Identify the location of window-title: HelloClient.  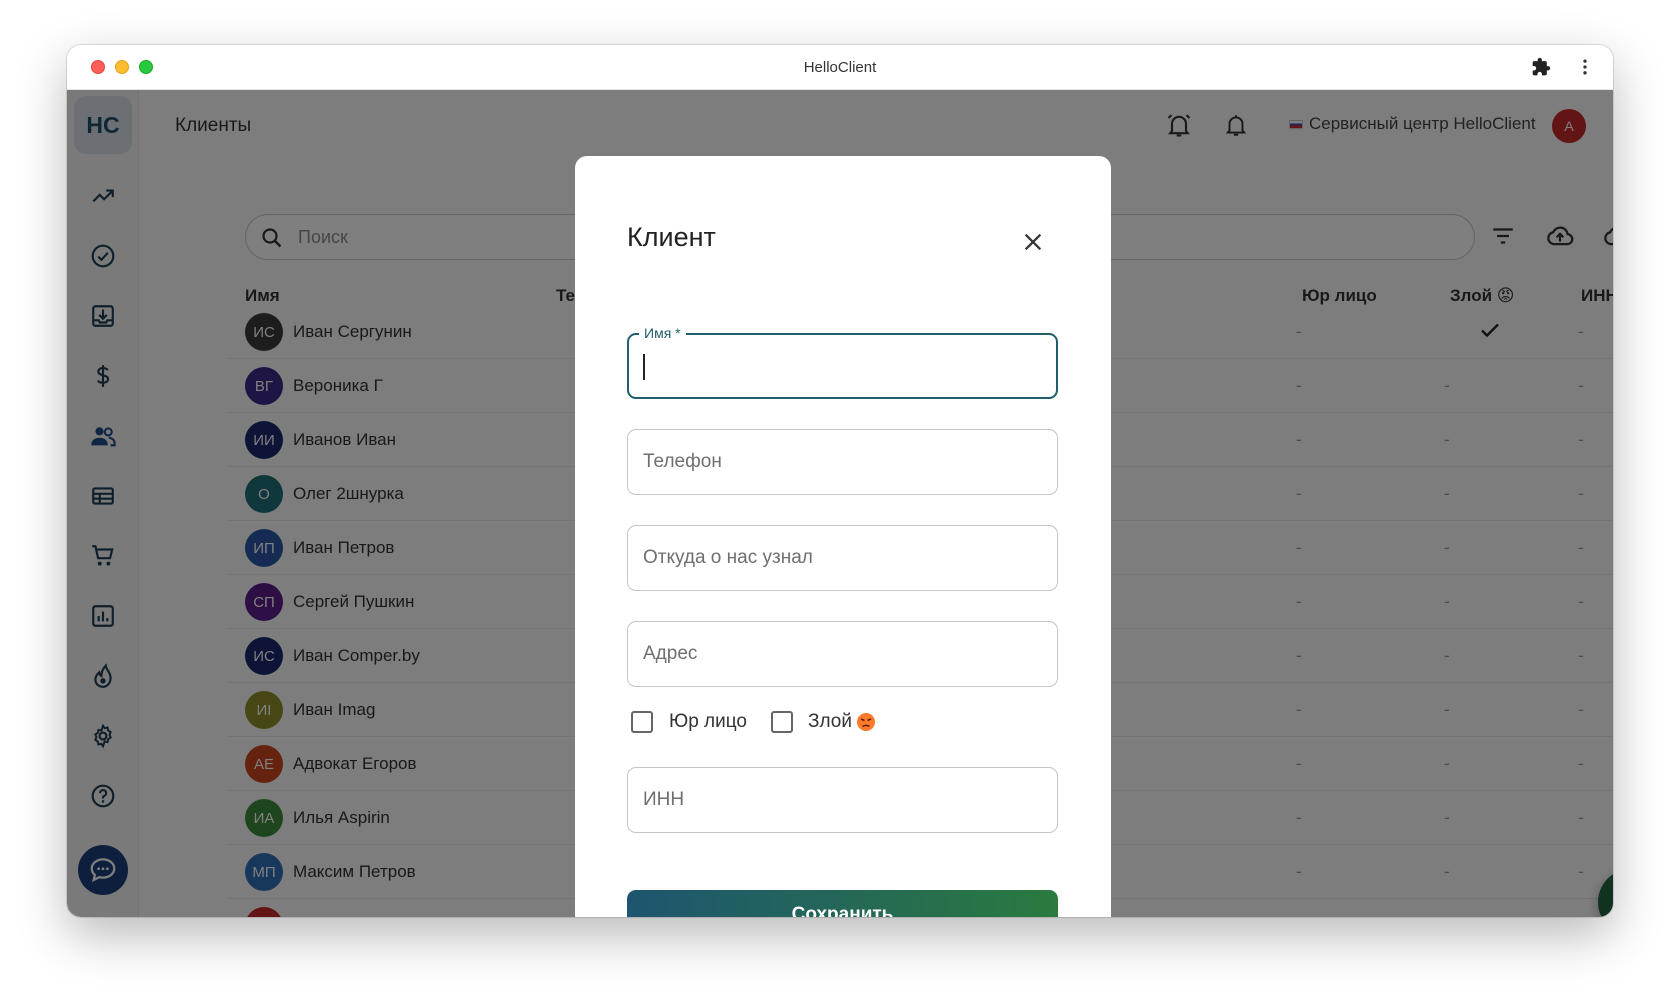
(840, 67).